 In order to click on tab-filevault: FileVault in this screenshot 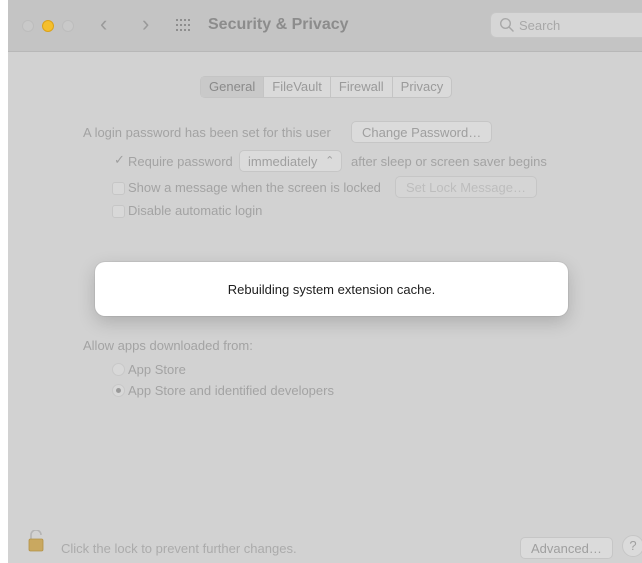, I will do `click(297, 87)`.